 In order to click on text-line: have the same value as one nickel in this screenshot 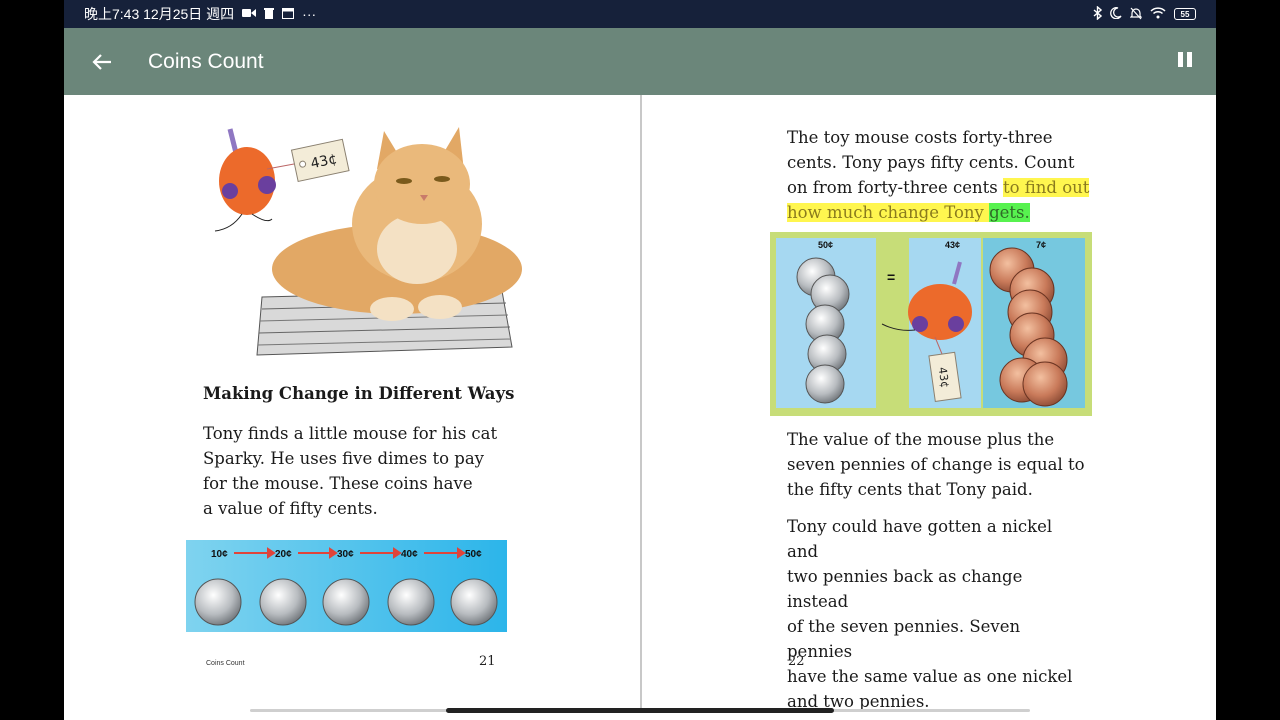, I will do `click(930, 676)`.